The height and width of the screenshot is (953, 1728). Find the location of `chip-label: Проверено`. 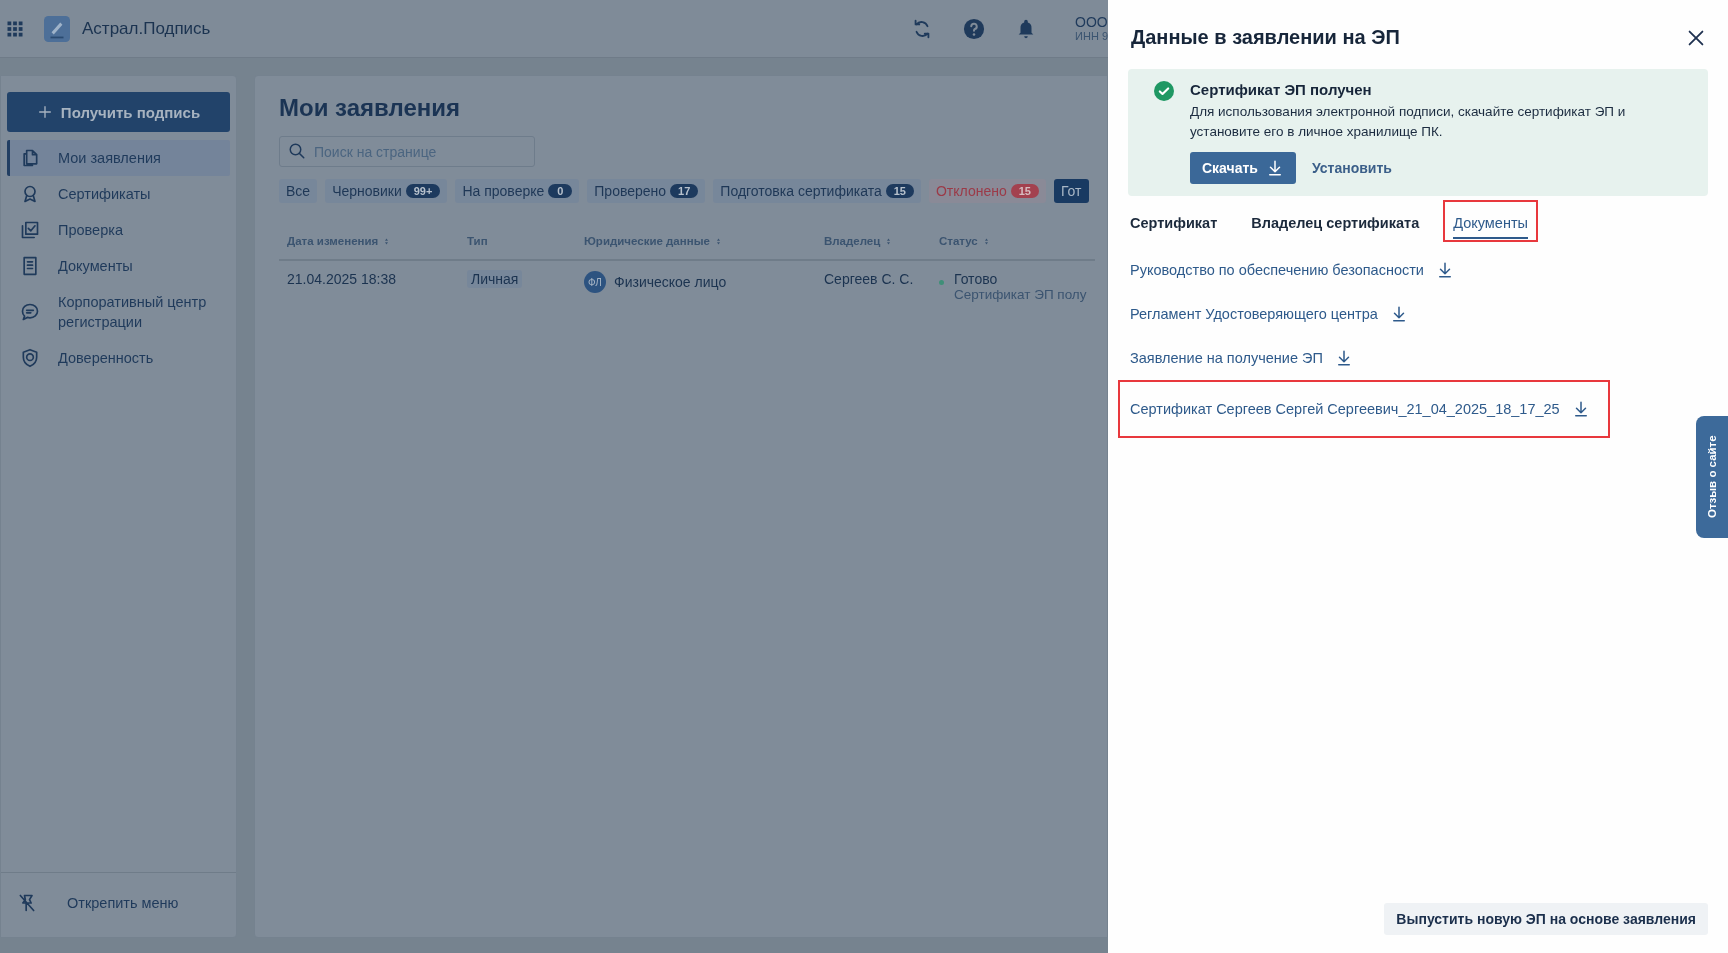

chip-label: Проверено is located at coordinates (630, 191).